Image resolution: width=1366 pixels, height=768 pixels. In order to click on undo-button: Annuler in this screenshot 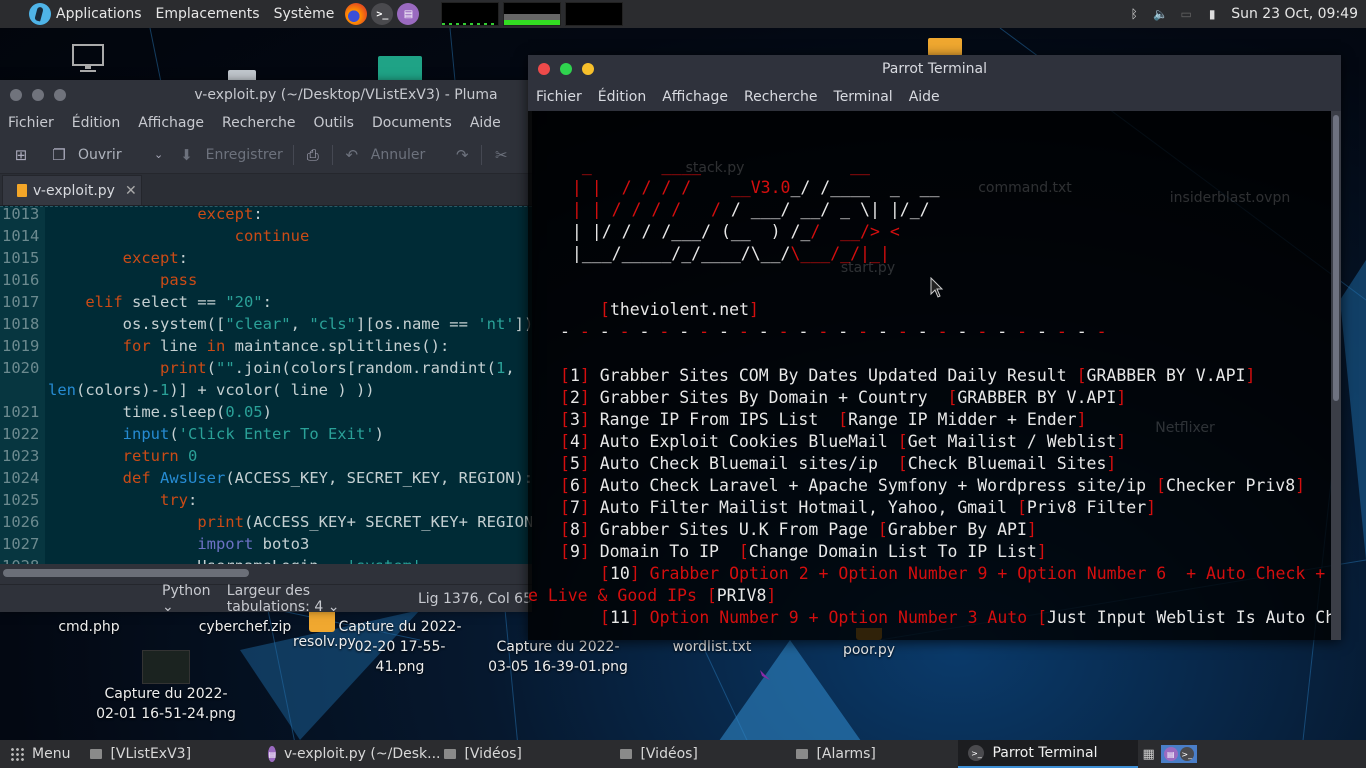, I will do `click(398, 155)`.